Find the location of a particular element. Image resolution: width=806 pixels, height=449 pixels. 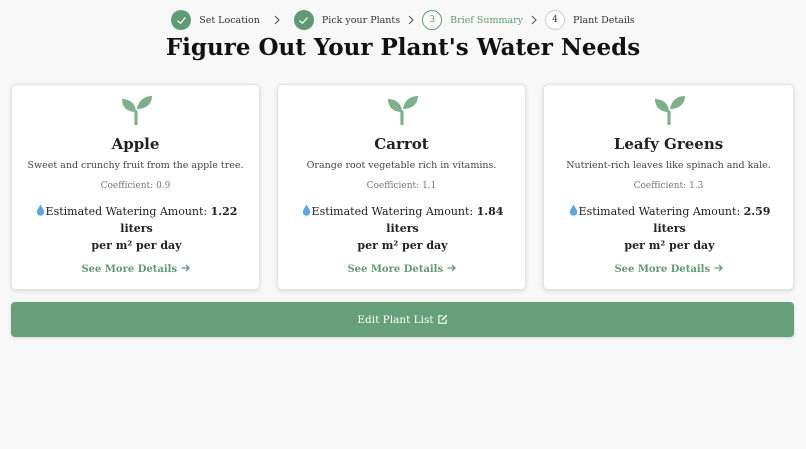

plant-coefficient: Coefficient: 1.3 is located at coordinates (668, 186).